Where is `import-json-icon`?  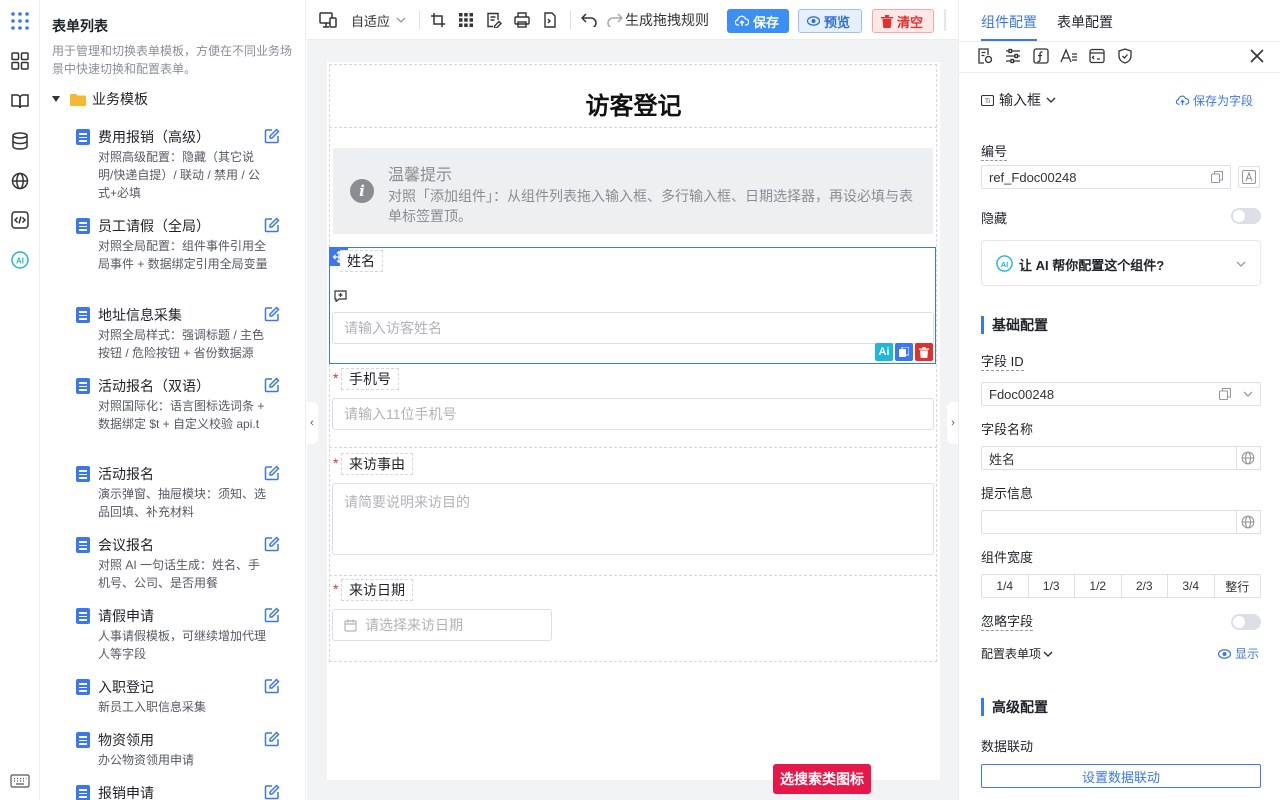 import-json-icon is located at coordinates (550, 20).